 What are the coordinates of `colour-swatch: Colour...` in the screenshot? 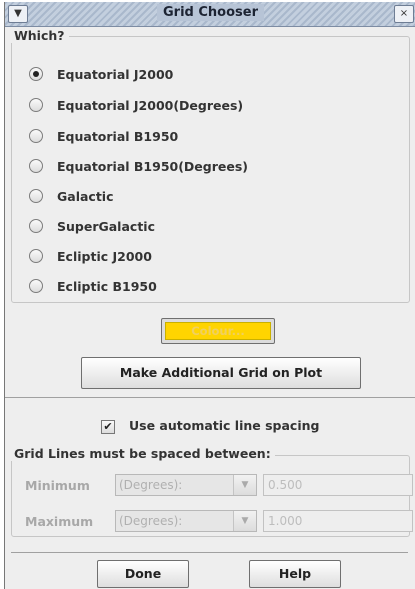 It's located at (218, 331).